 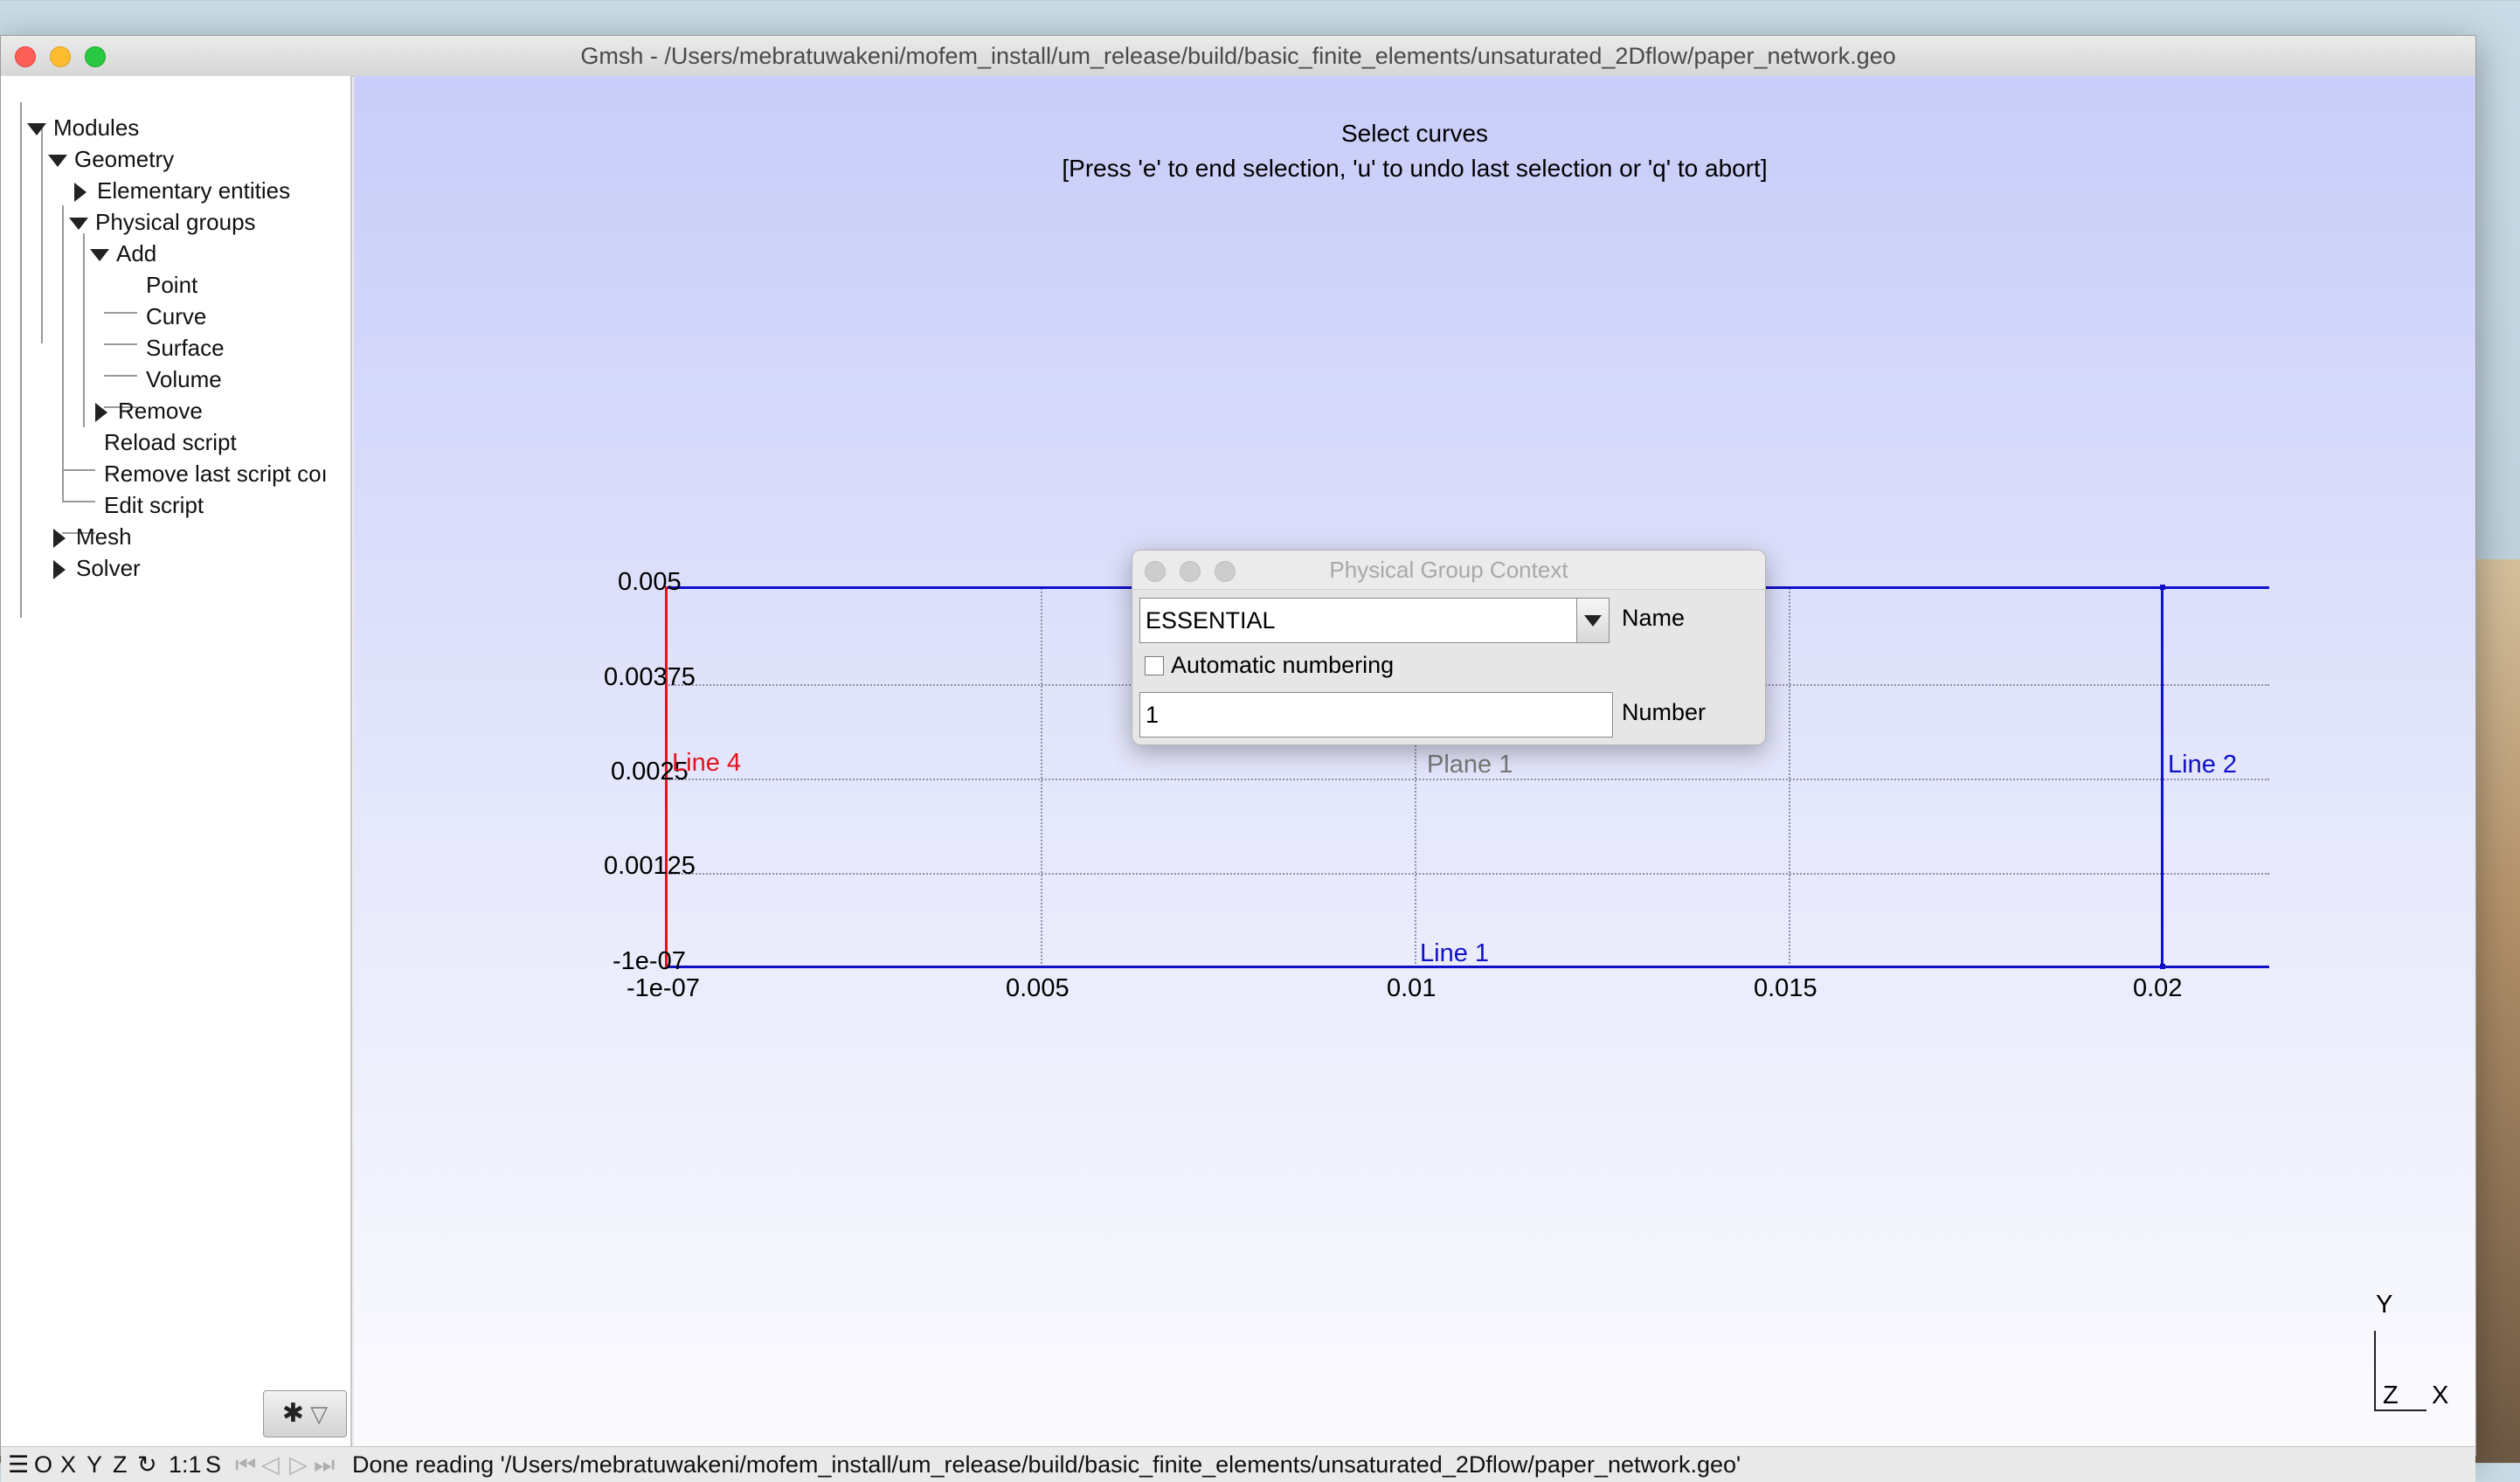 I want to click on x-tick-label: -1e-07, so click(x=663, y=988).